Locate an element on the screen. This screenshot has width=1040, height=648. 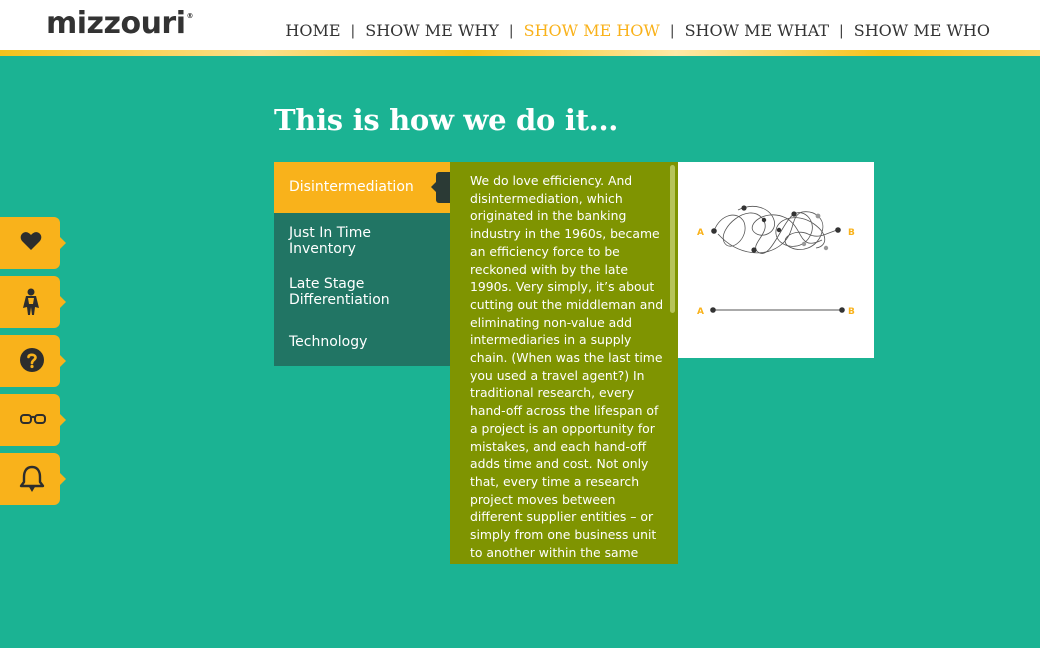
question-icon is located at coordinates (32, 360).